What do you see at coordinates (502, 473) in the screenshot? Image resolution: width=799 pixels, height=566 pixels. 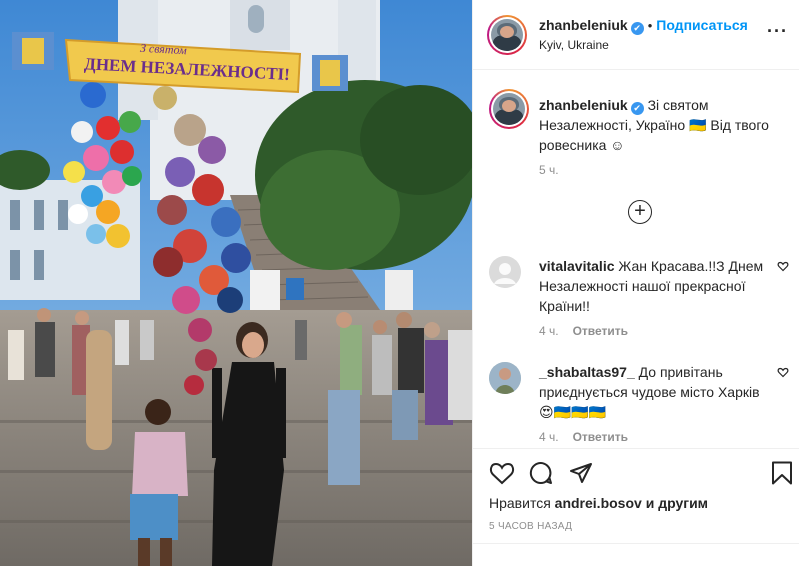 I see `heart-icon` at bounding box center [502, 473].